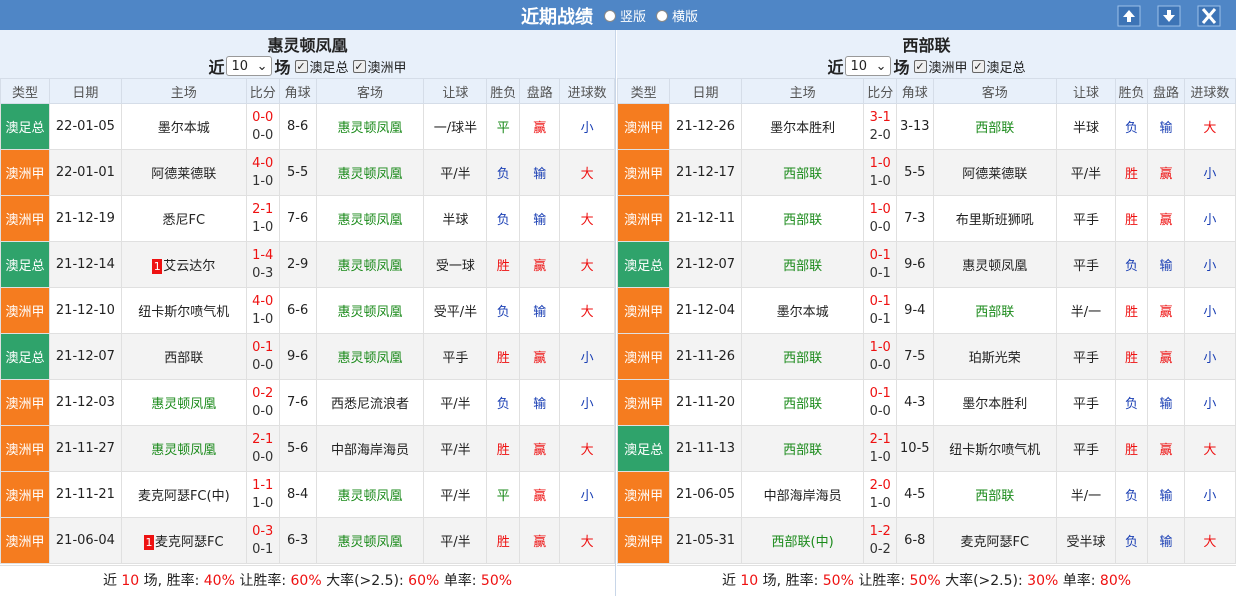  Describe the element at coordinates (994, 448) in the screenshot. I see `away-team-cell: 纽卡斯尔喷气机` at that location.